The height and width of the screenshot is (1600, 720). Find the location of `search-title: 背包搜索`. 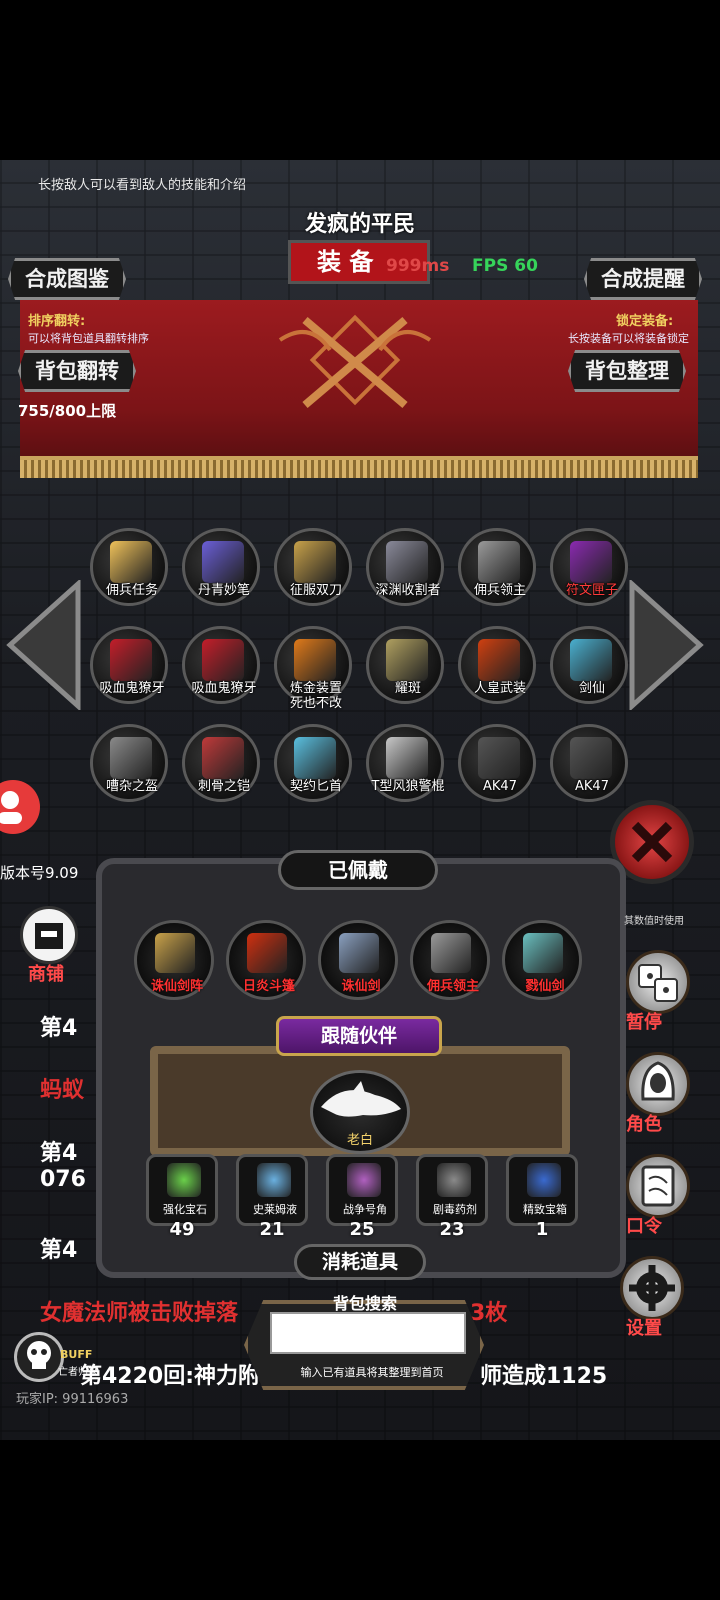

search-title: 背包搜索 is located at coordinates (364, 1303).